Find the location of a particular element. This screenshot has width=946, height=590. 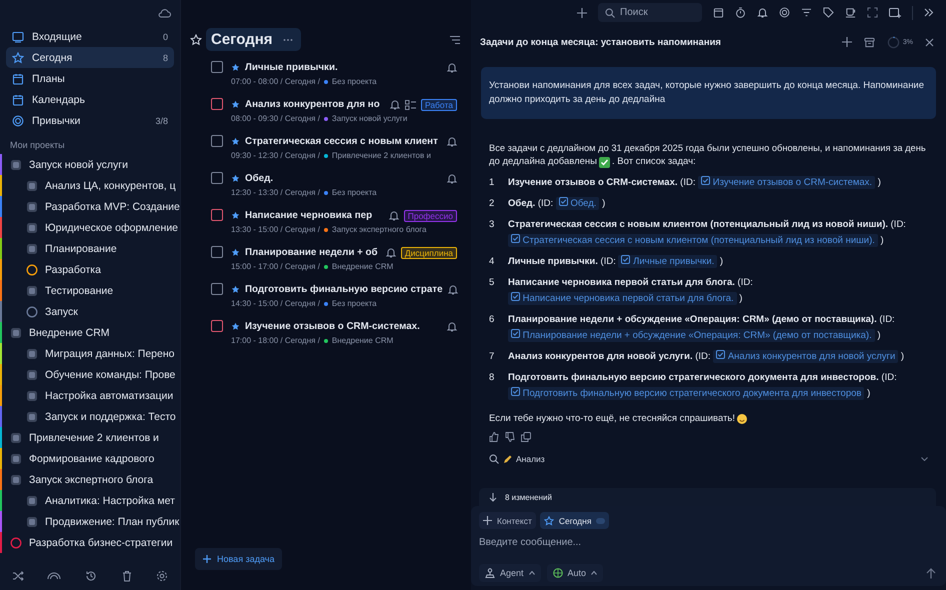

list-item-text: Личные привычки. (ID: Личные привычки. ) is located at coordinates (616, 262).